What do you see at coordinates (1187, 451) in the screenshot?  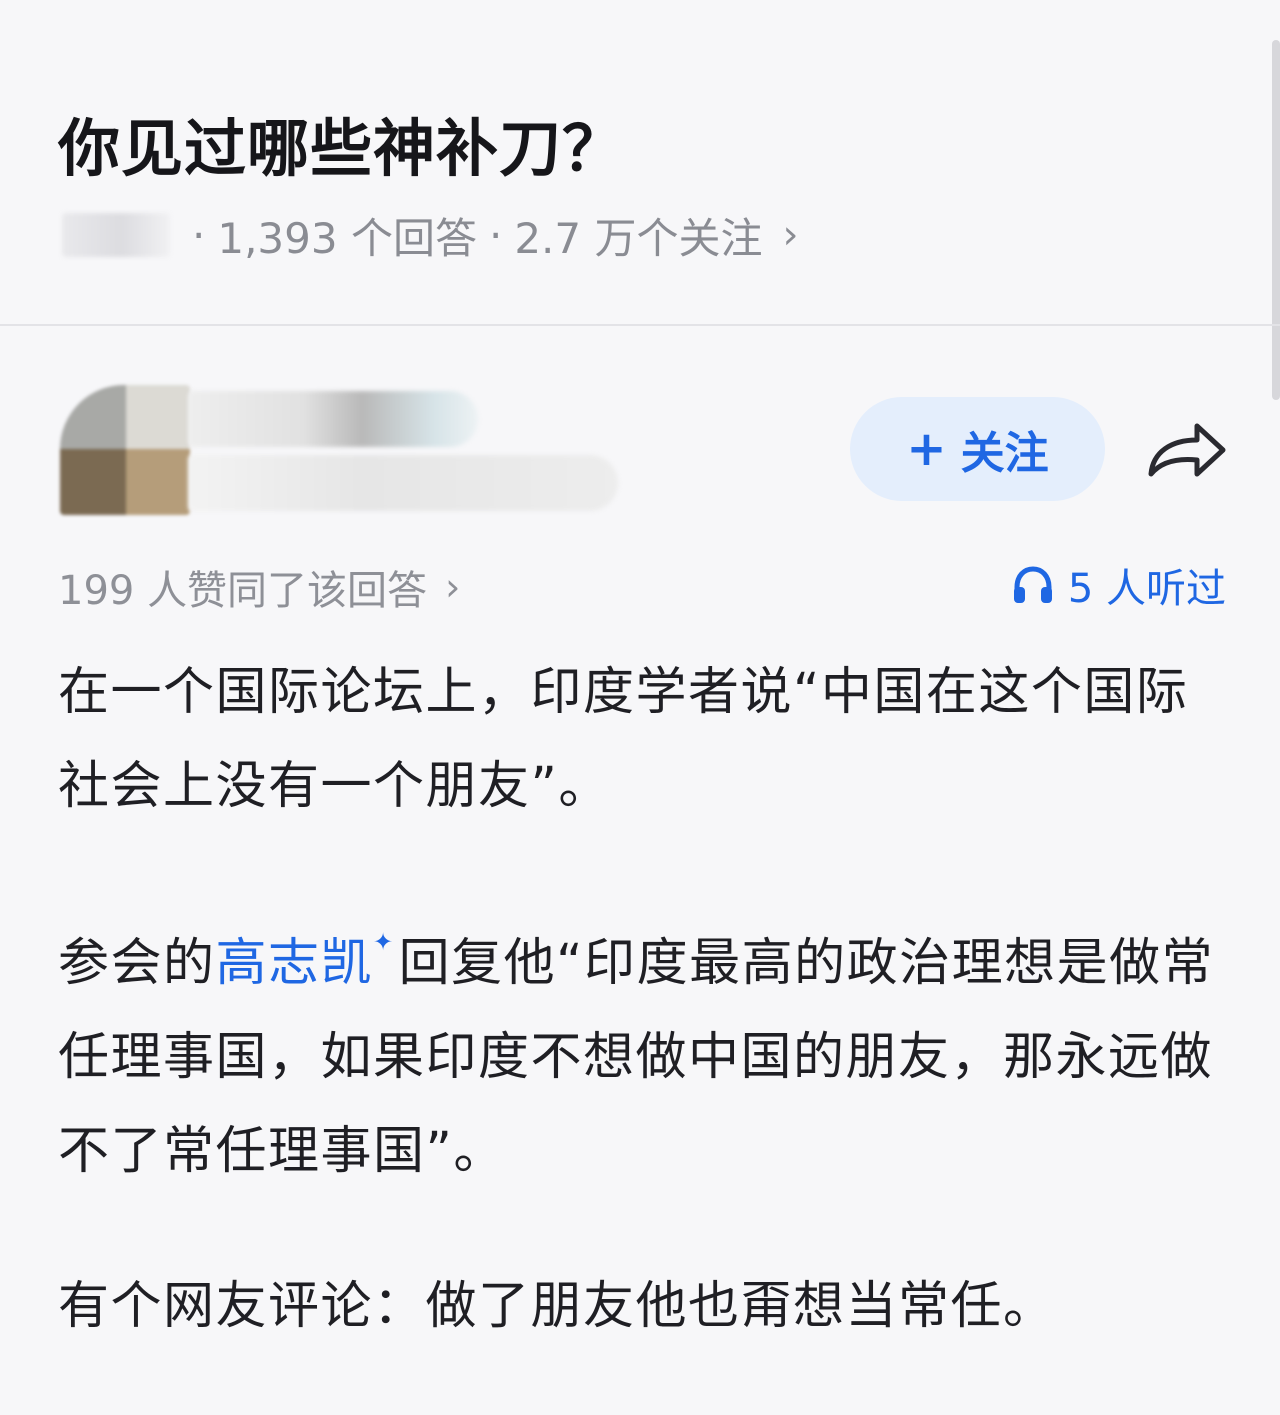 I see `share-icon` at bounding box center [1187, 451].